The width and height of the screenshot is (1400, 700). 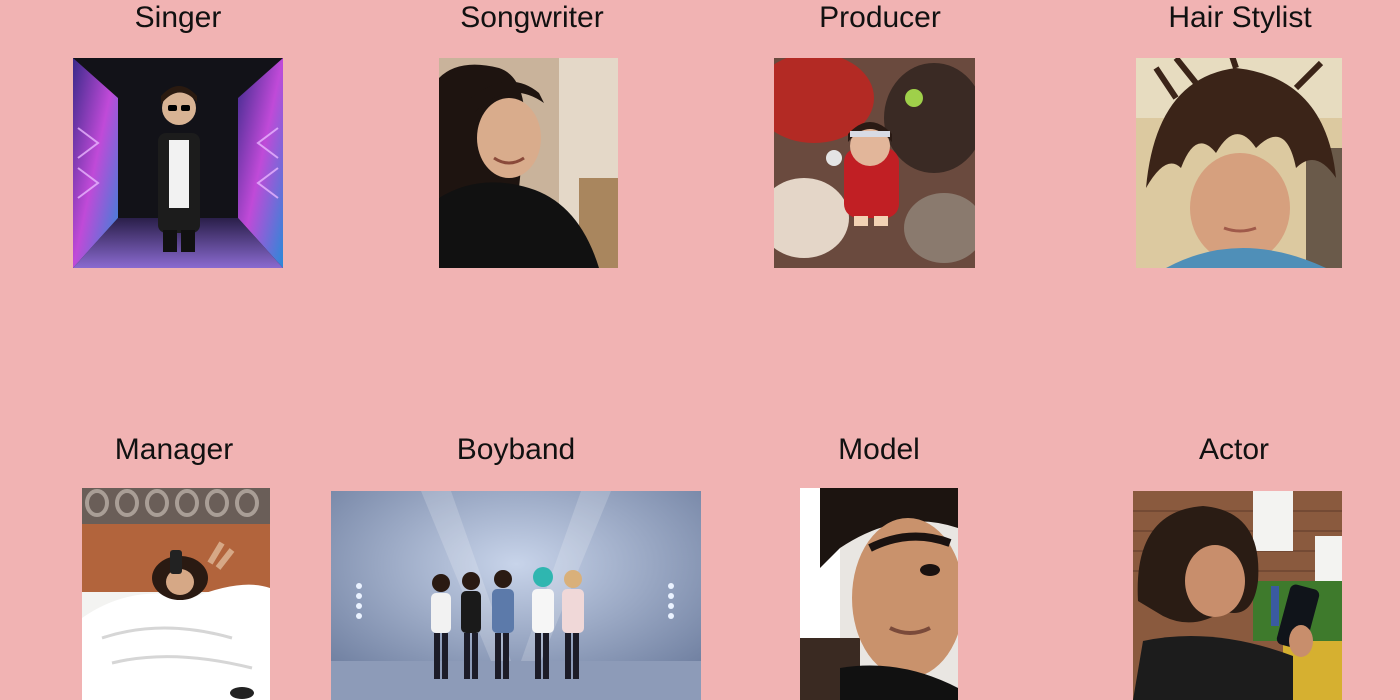 What do you see at coordinates (532, 17) in the screenshot?
I see `label-songwriter: Songwriter` at bounding box center [532, 17].